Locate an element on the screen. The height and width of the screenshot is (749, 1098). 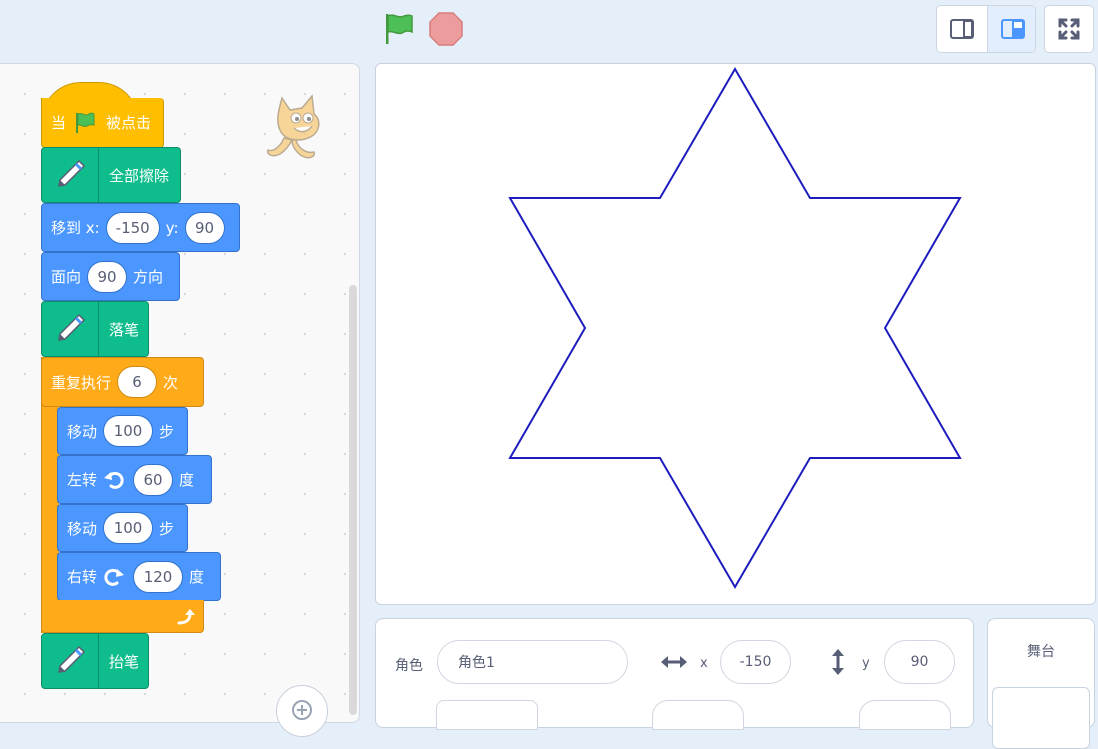
x-label: x is located at coordinates (704, 663).